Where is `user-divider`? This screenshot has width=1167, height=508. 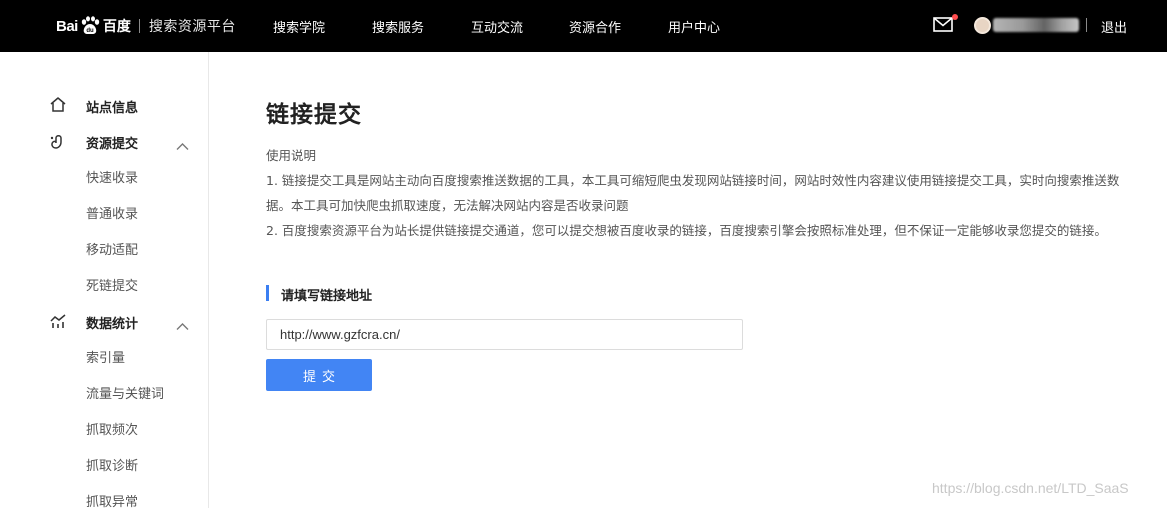
user-divider is located at coordinates (1086, 25).